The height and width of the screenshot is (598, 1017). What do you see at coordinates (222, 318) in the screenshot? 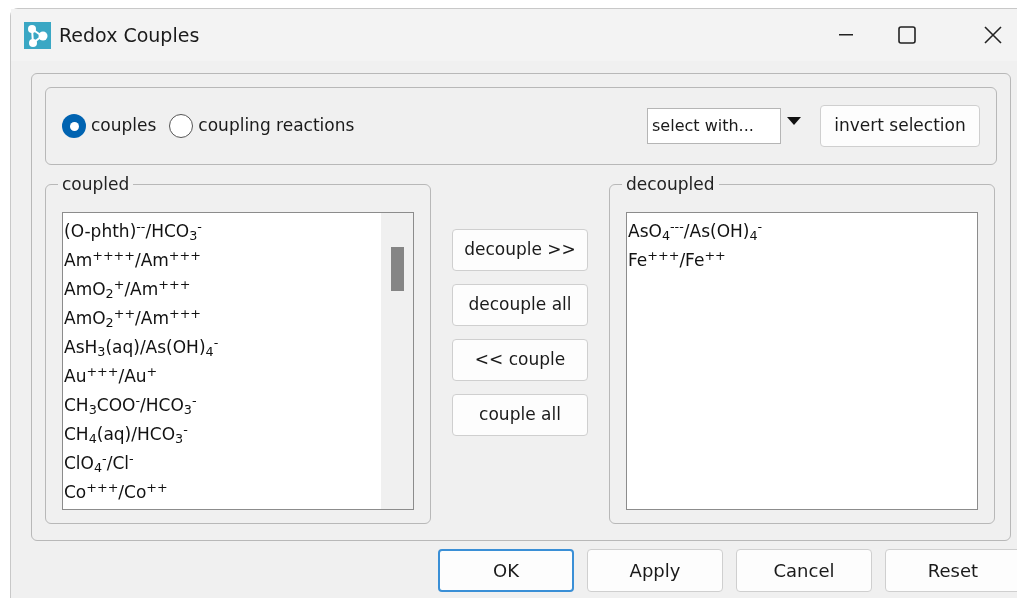
I see `list-item: AmO$_{2}$$^{++}$/Am$^{+++}$` at bounding box center [222, 318].